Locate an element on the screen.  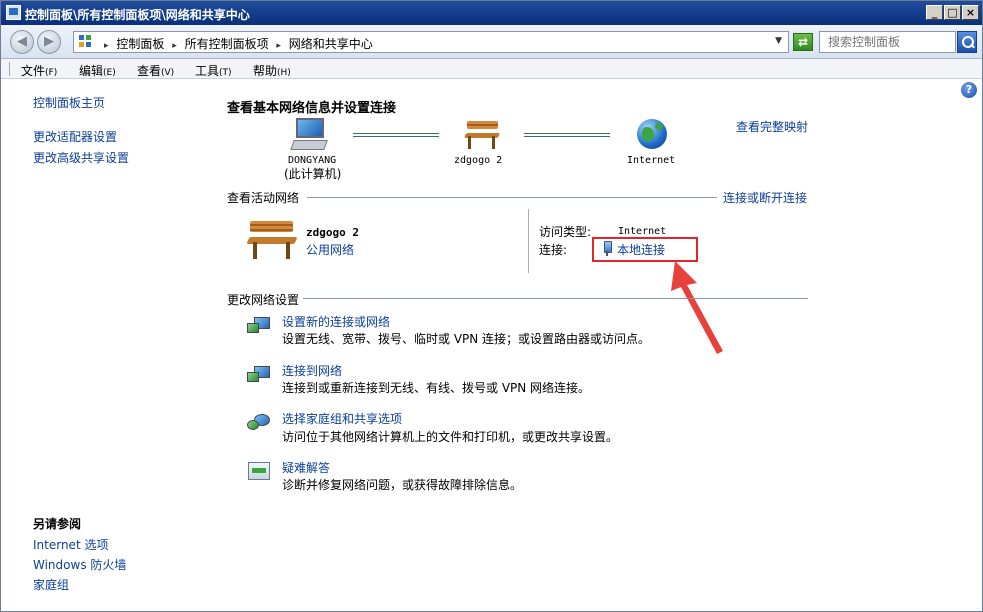
local-connection-link: 本地连接 is located at coordinates (641, 249).